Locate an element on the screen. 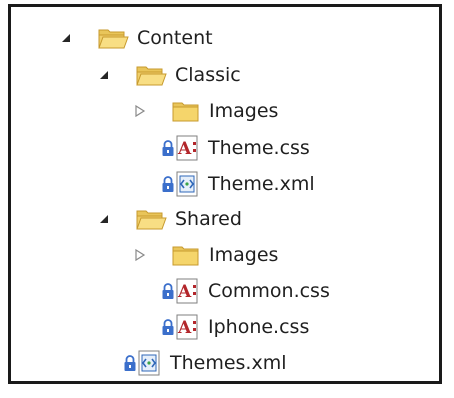 The height and width of the screenshot is (398, 454). tree-node-common-css: A Common.css is located at coordinates (245, 291).